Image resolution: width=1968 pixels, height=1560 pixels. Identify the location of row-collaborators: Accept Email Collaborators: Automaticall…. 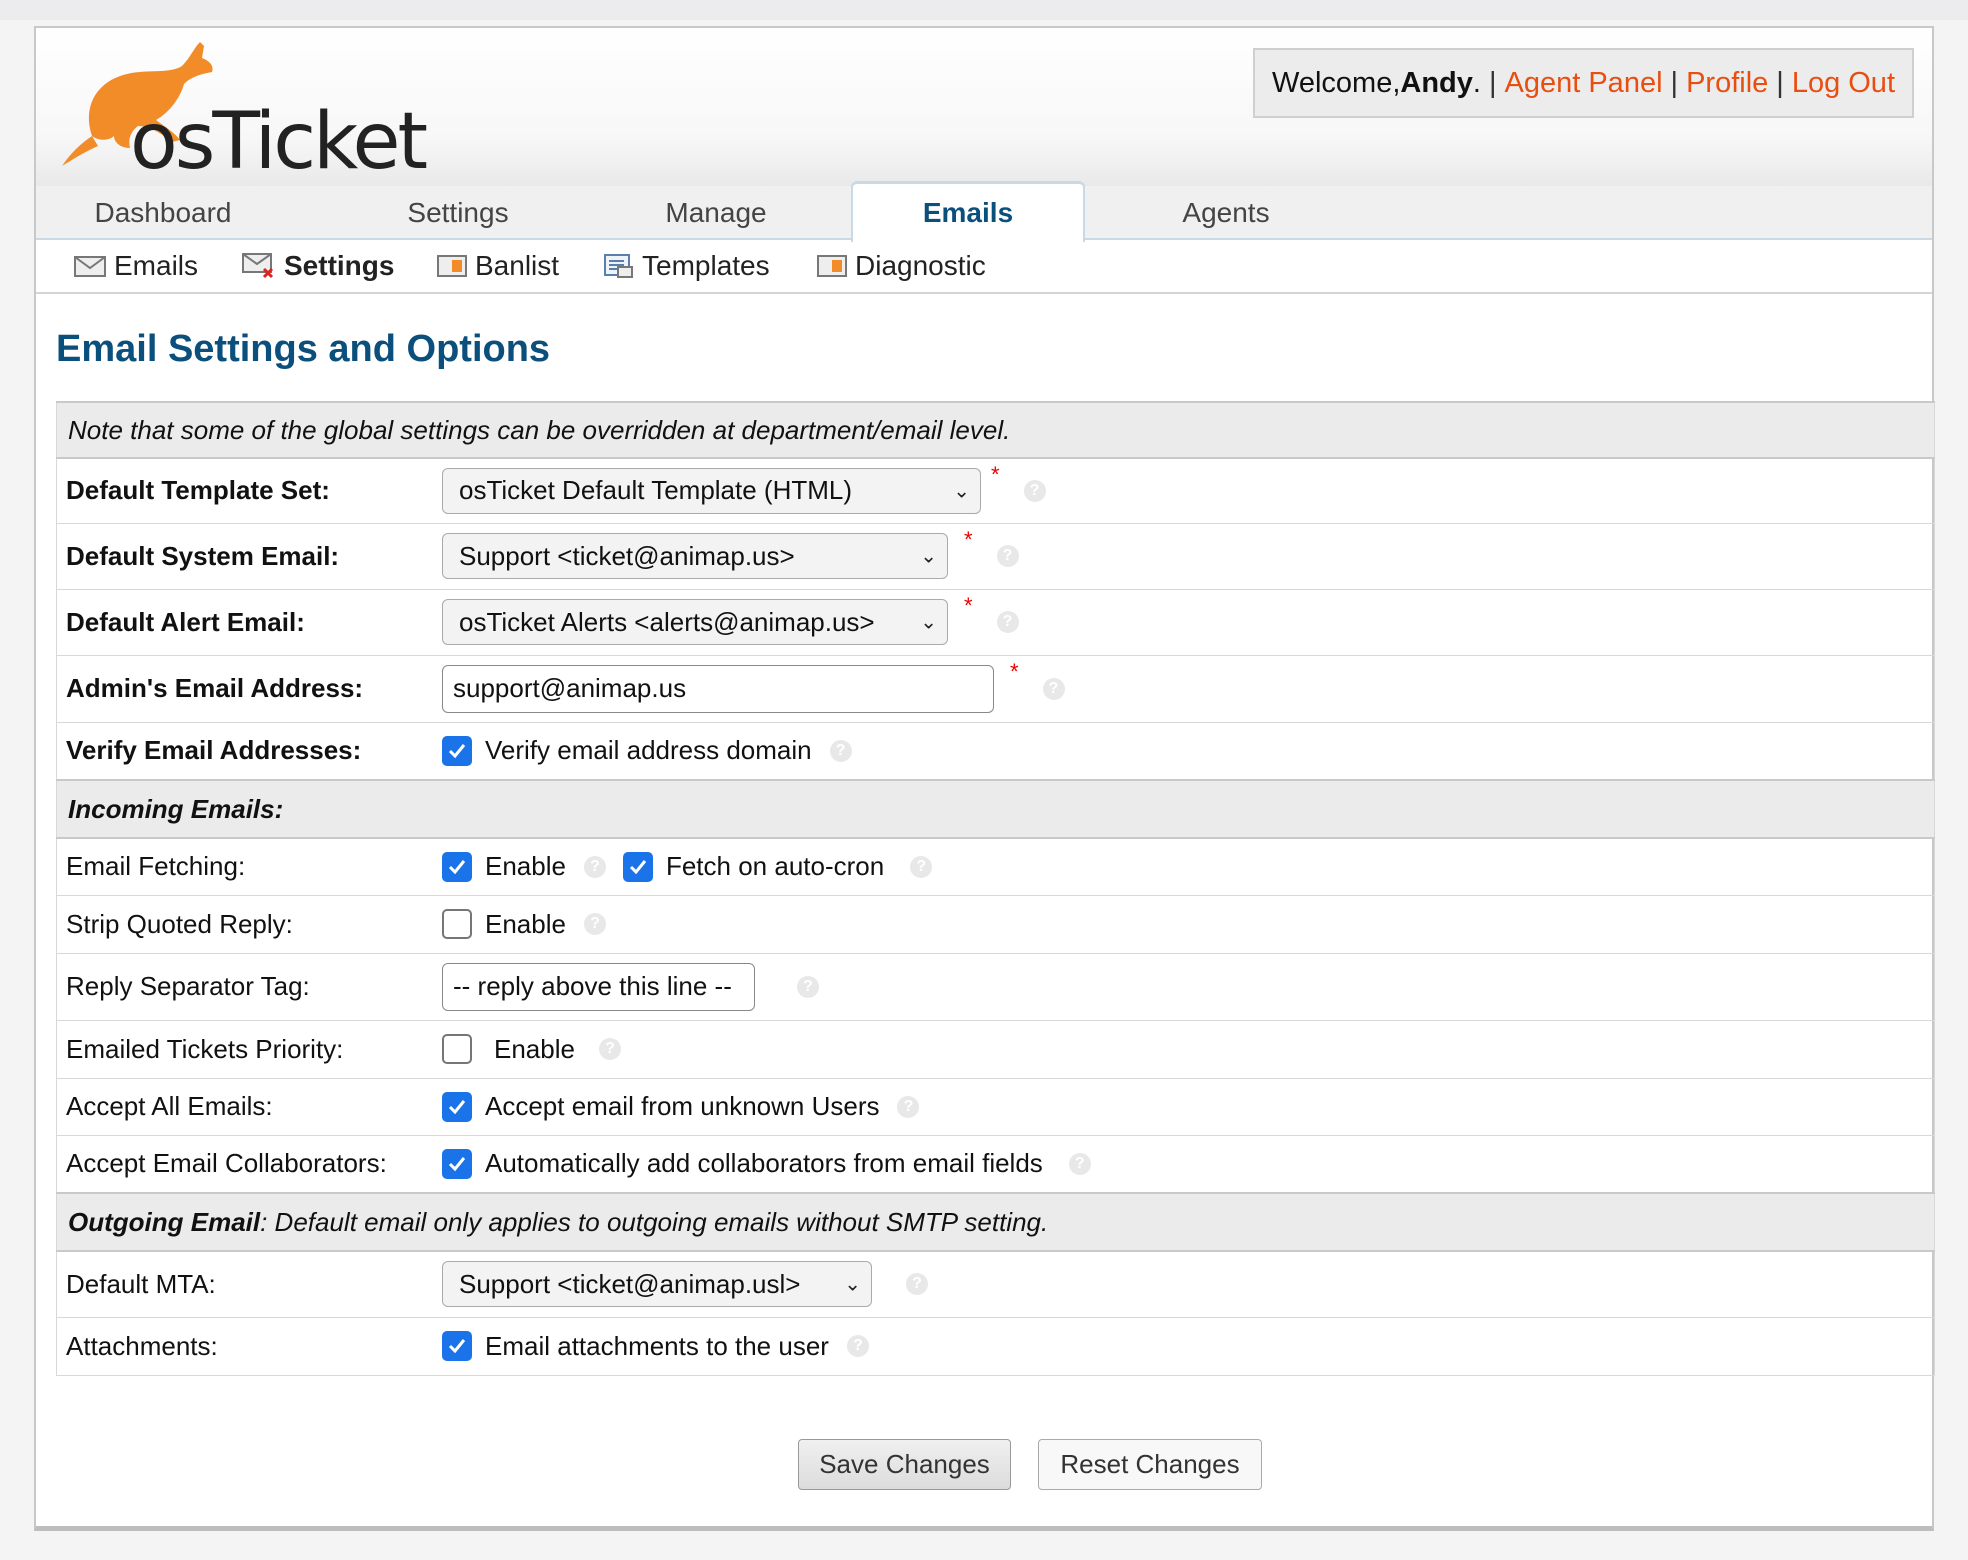
(995, 1163).